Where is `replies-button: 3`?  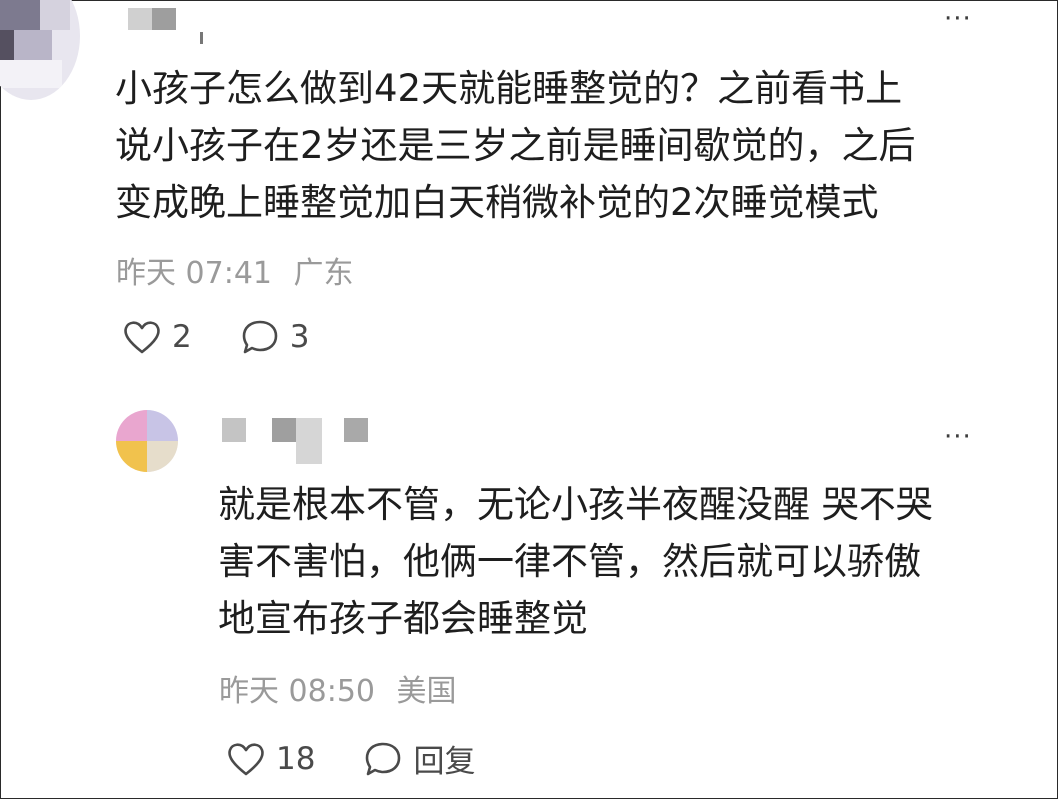 replies-button: 3 is located at coordinates (275, 337).